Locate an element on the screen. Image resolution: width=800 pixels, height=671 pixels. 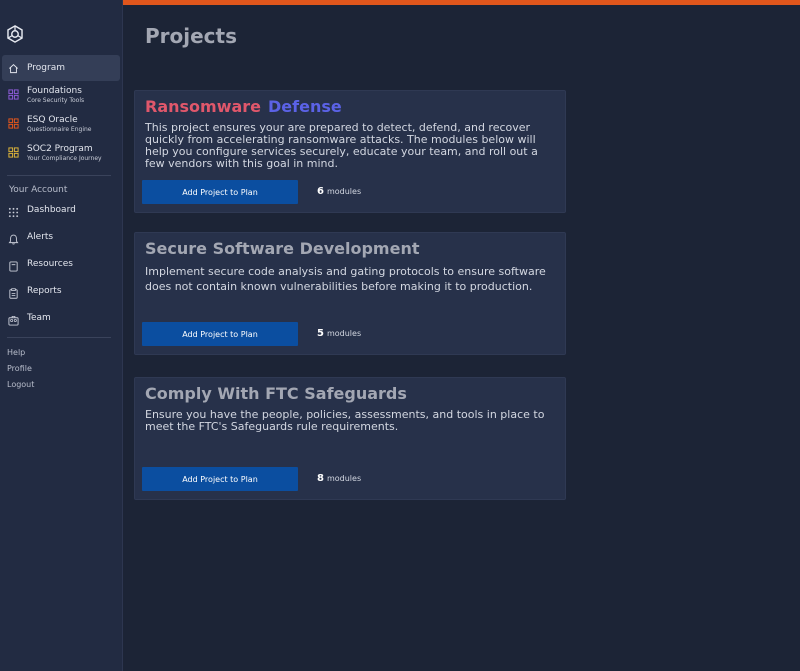
project-title: Comply With FTC Safeguards is located at coordinates (276, 393).